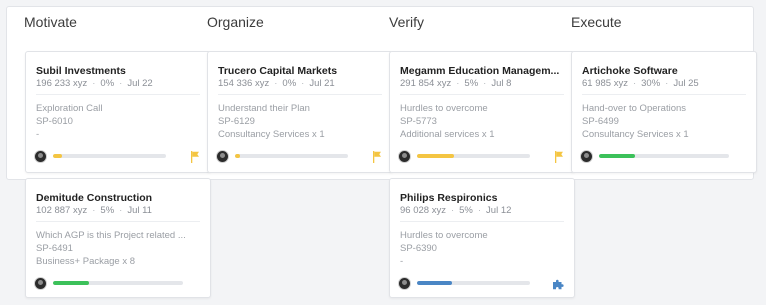 The height and width of the screenshot is (305, 766). I want to click on card-date: Jul 22, so click(140, 83).